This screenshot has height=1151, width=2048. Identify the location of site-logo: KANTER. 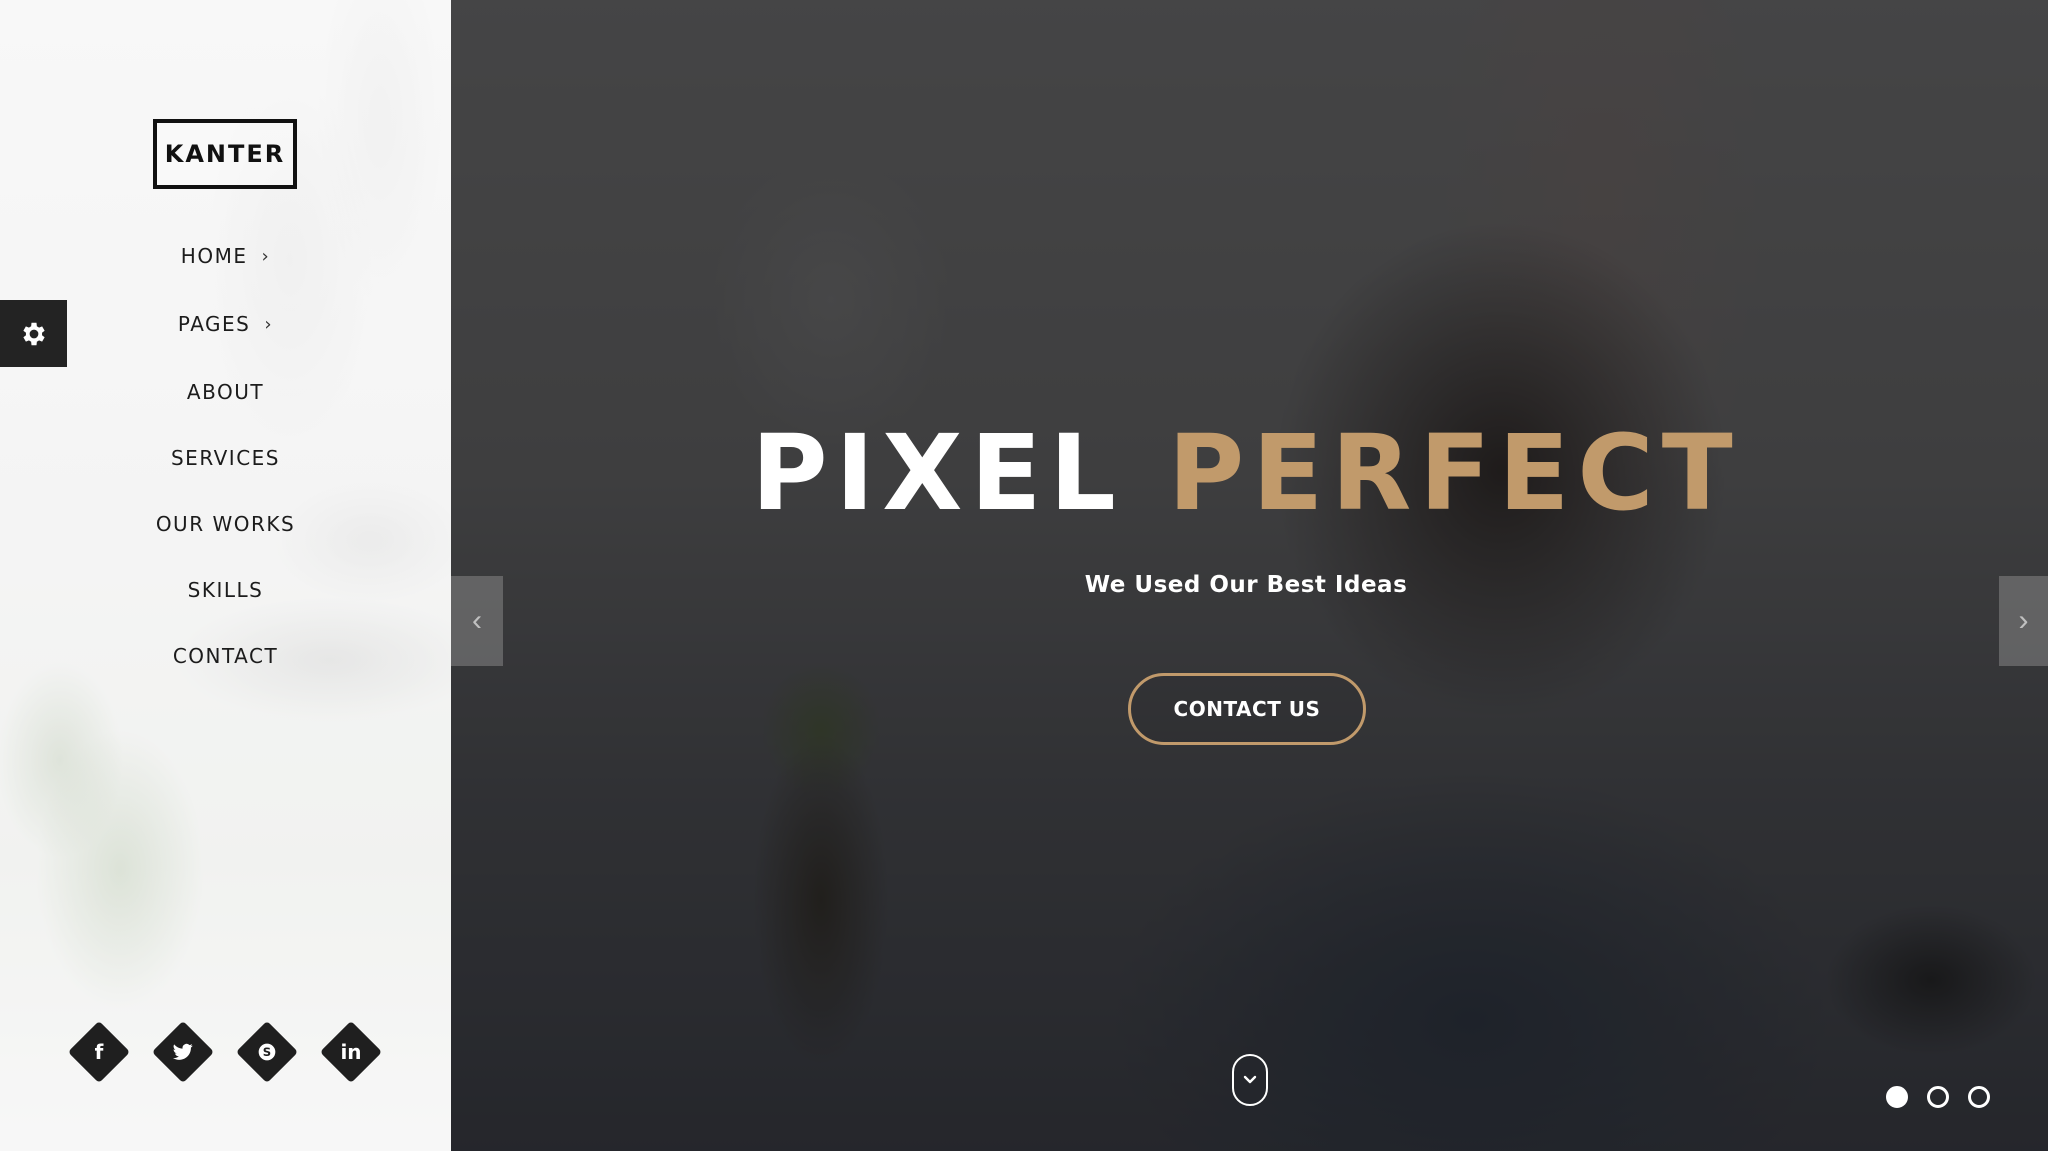
(225, 154).